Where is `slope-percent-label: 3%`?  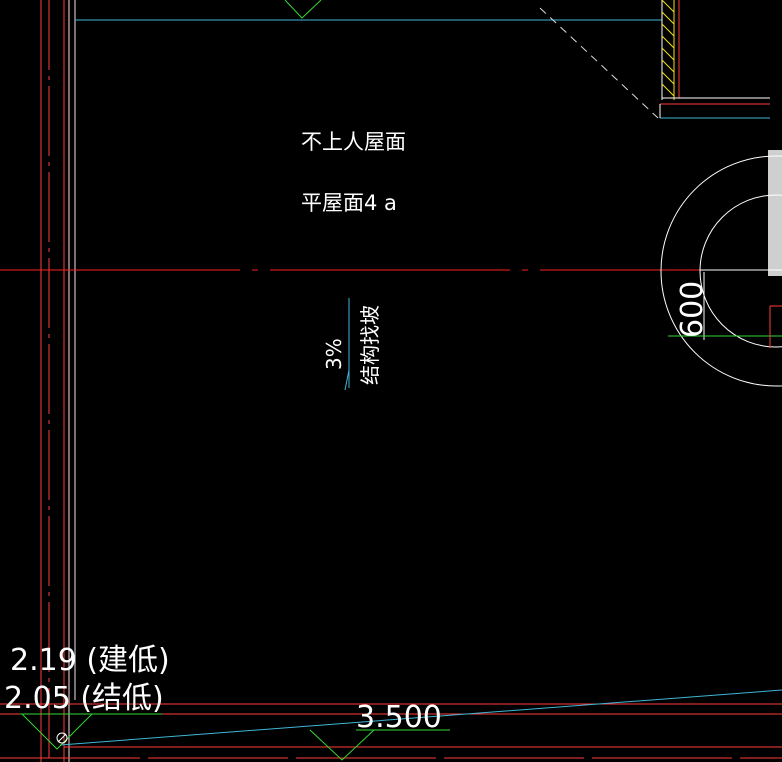
slope-percent-label: 3% is located at coordinates (334, 354).